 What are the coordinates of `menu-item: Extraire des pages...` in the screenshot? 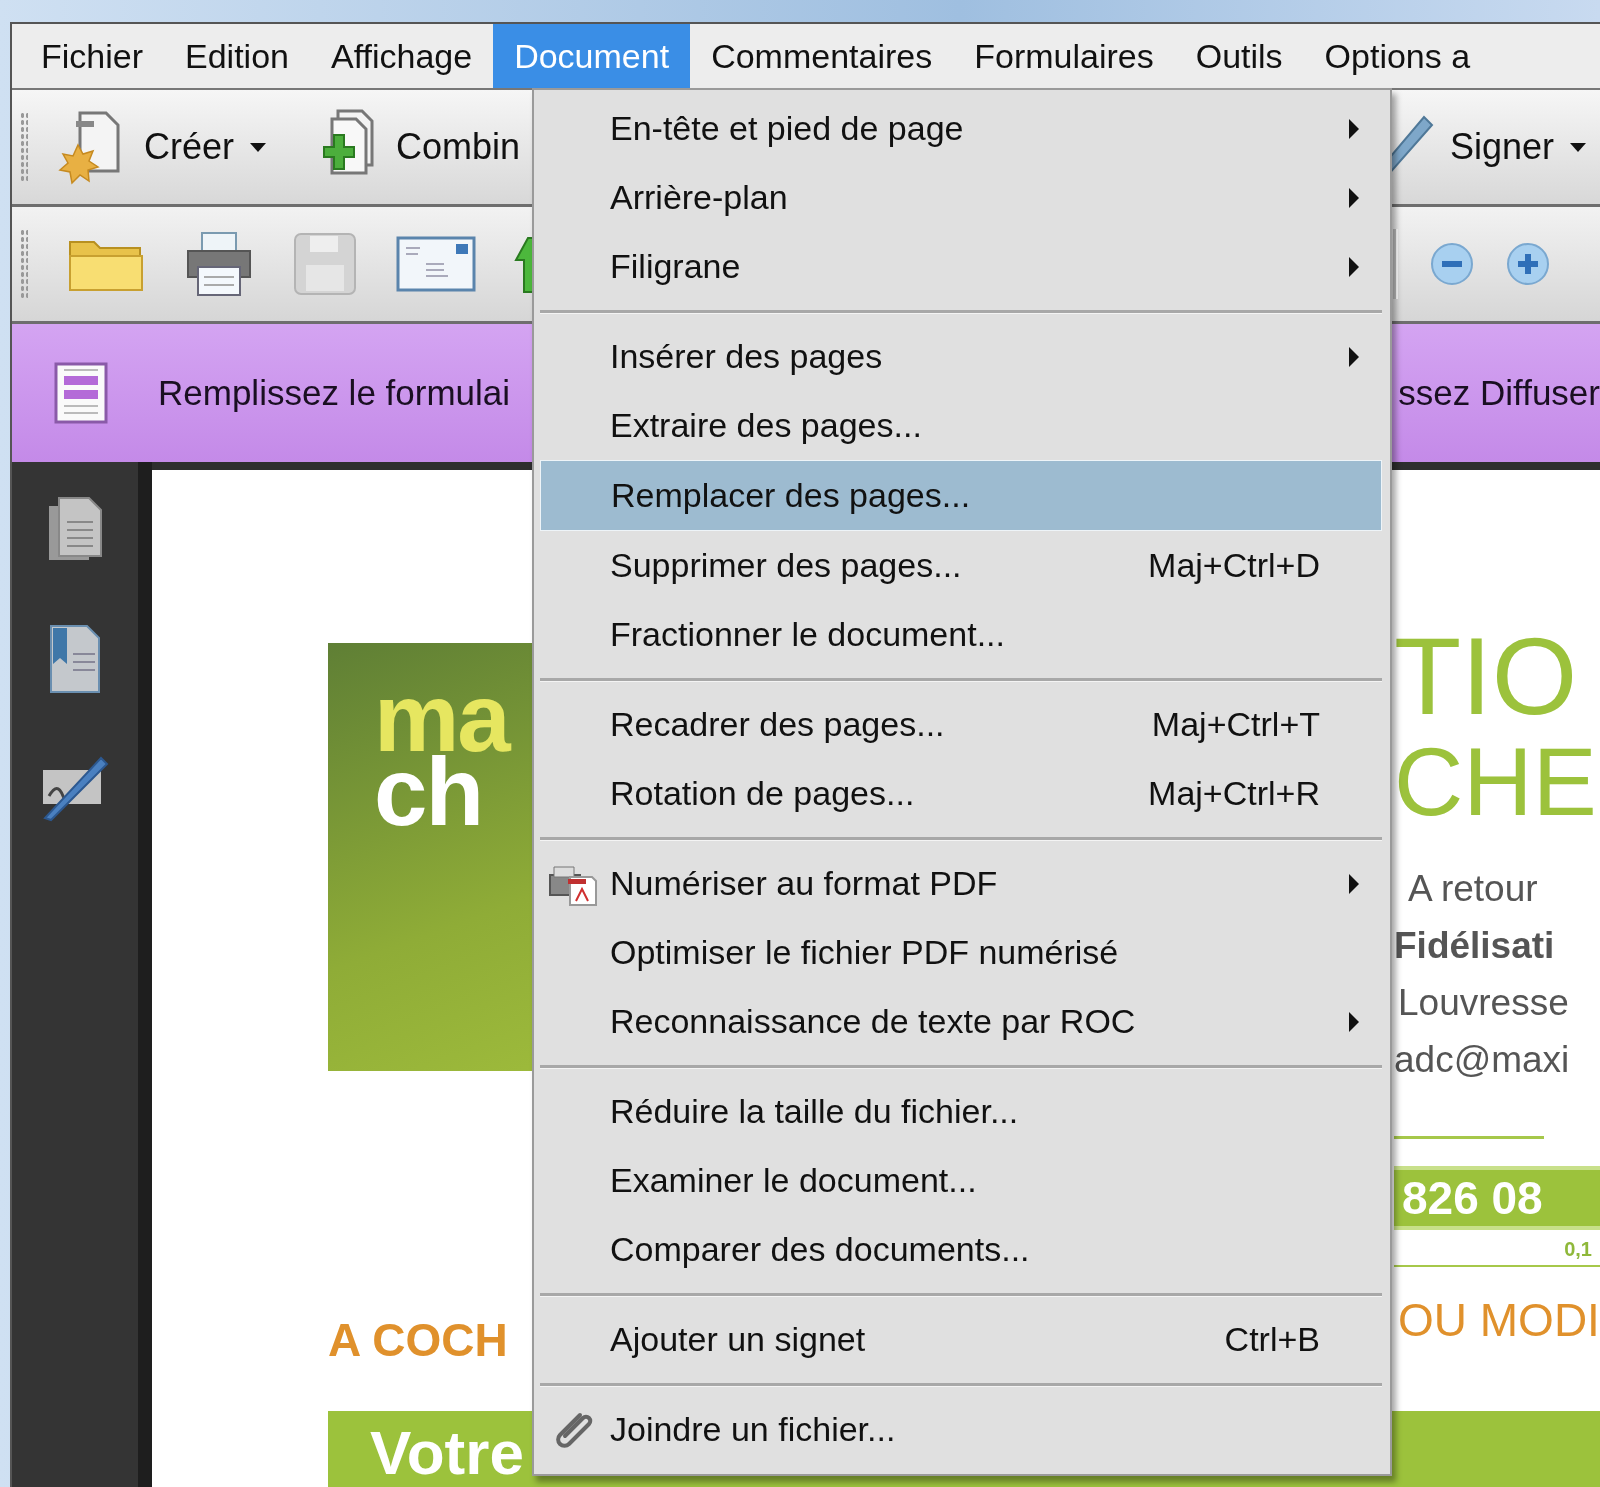 It's located at (961, 425).